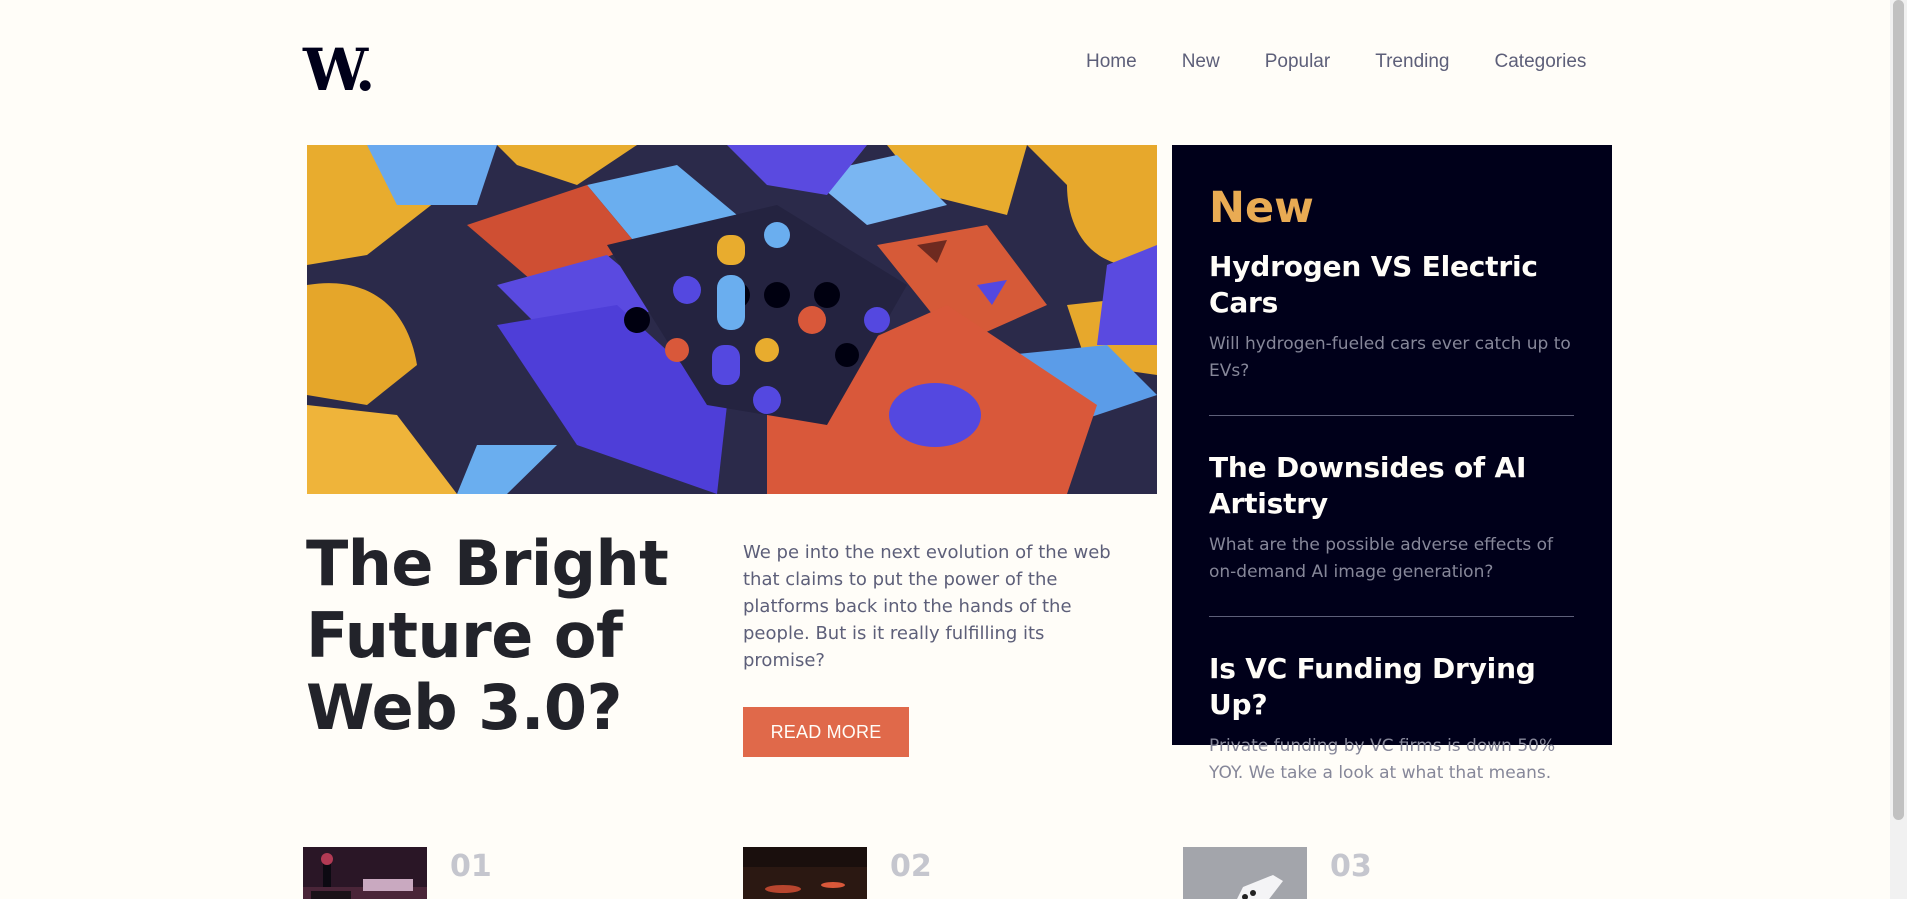  I want to click on list-number: 01, so click(471, 866).